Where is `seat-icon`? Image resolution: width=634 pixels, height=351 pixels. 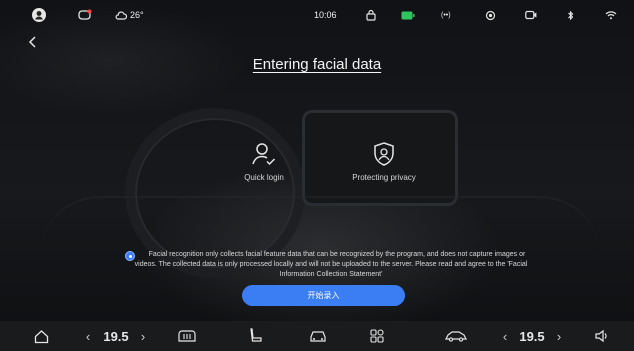
seat-icon is located at coordinates (256, 335).